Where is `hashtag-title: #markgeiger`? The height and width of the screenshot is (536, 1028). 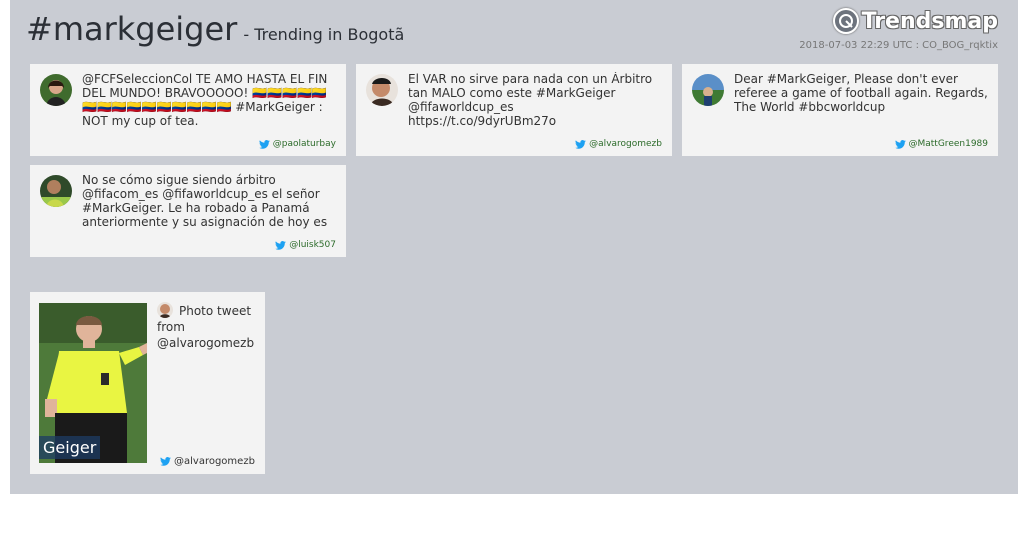
hashtag-title: #markgeiger is located at coordinates (131, 29).